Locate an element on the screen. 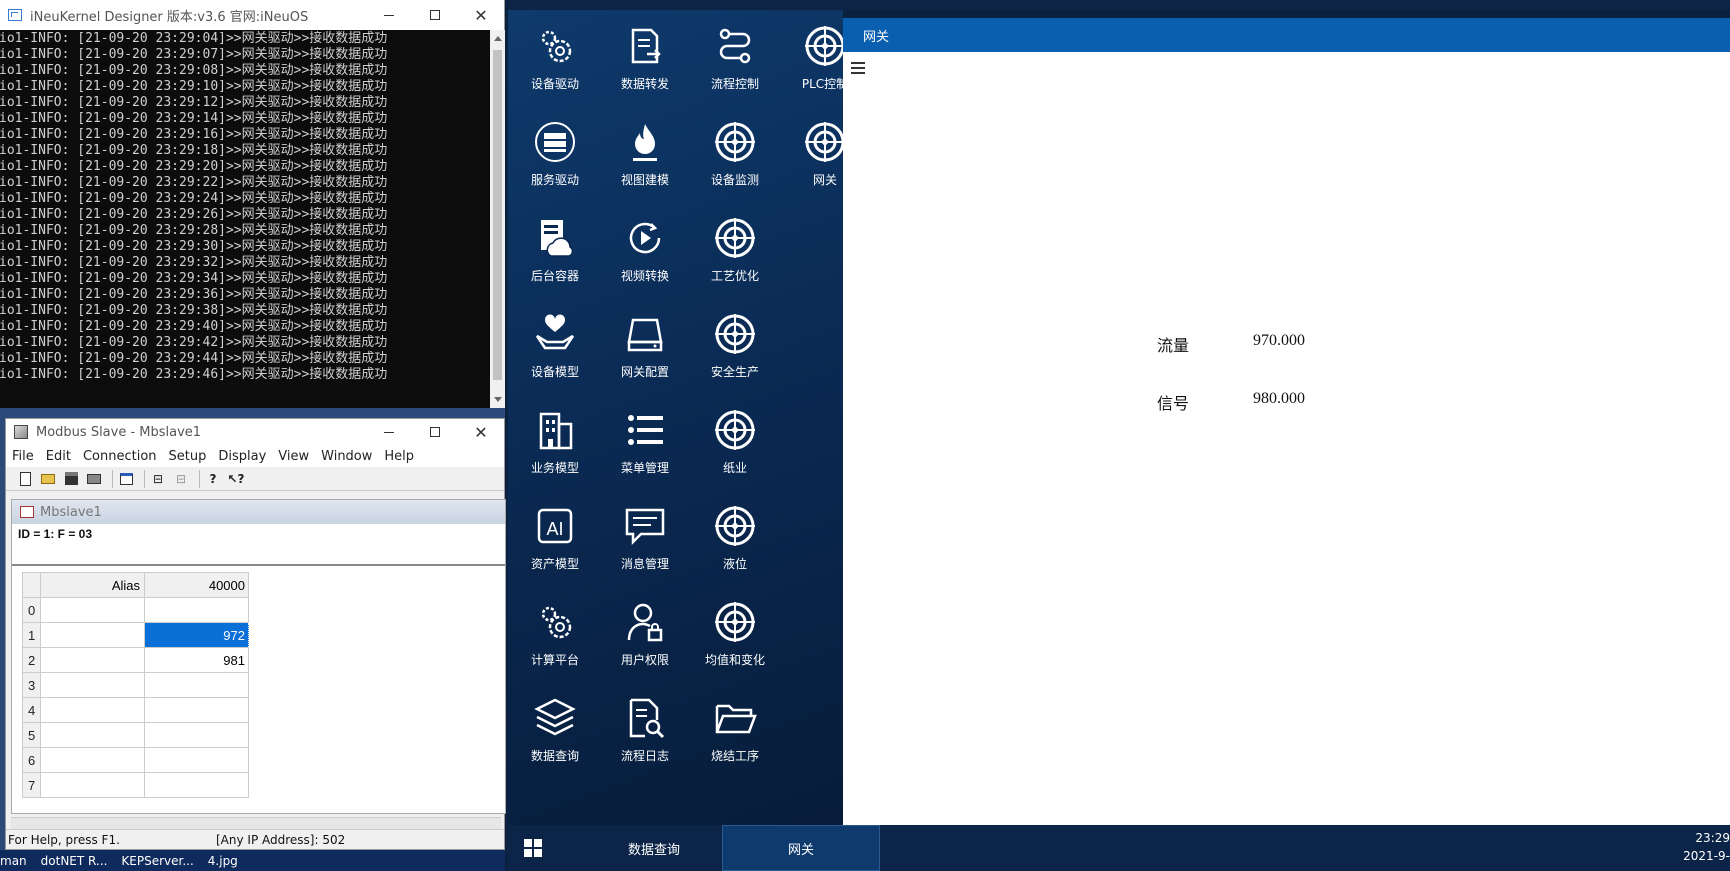 This screenshot has width=1730, height=871. context-help-button: ↖? is located at coordinates (236, 479).